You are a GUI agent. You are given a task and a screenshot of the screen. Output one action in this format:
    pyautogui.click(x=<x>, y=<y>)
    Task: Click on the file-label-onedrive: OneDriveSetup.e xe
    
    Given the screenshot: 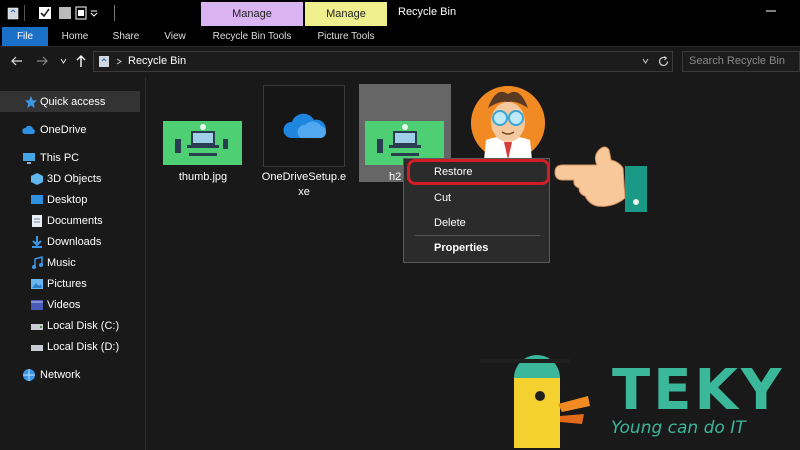 What is the action you would take?
    pyautogui.click(x=304, y=185)
    